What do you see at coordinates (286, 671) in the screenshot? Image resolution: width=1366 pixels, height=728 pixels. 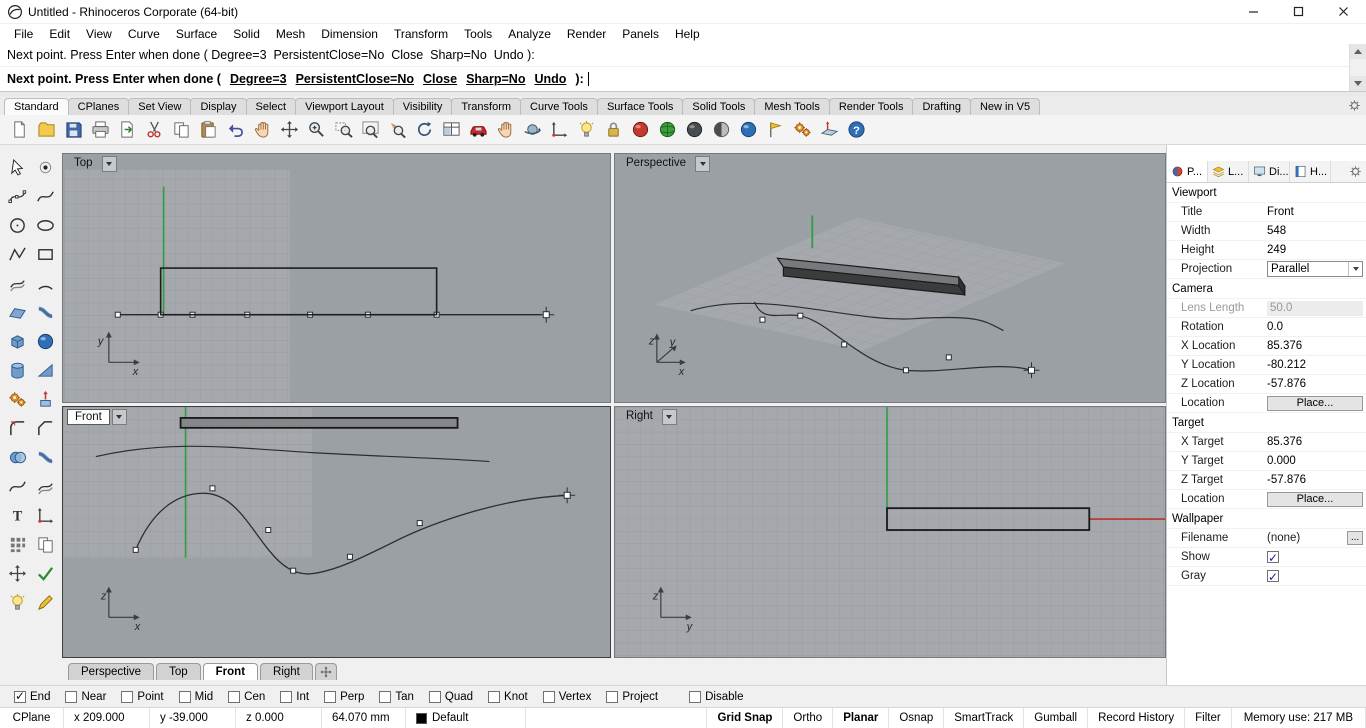 I see `viewport-tab-right: Right` at bounding box center [286, 671].